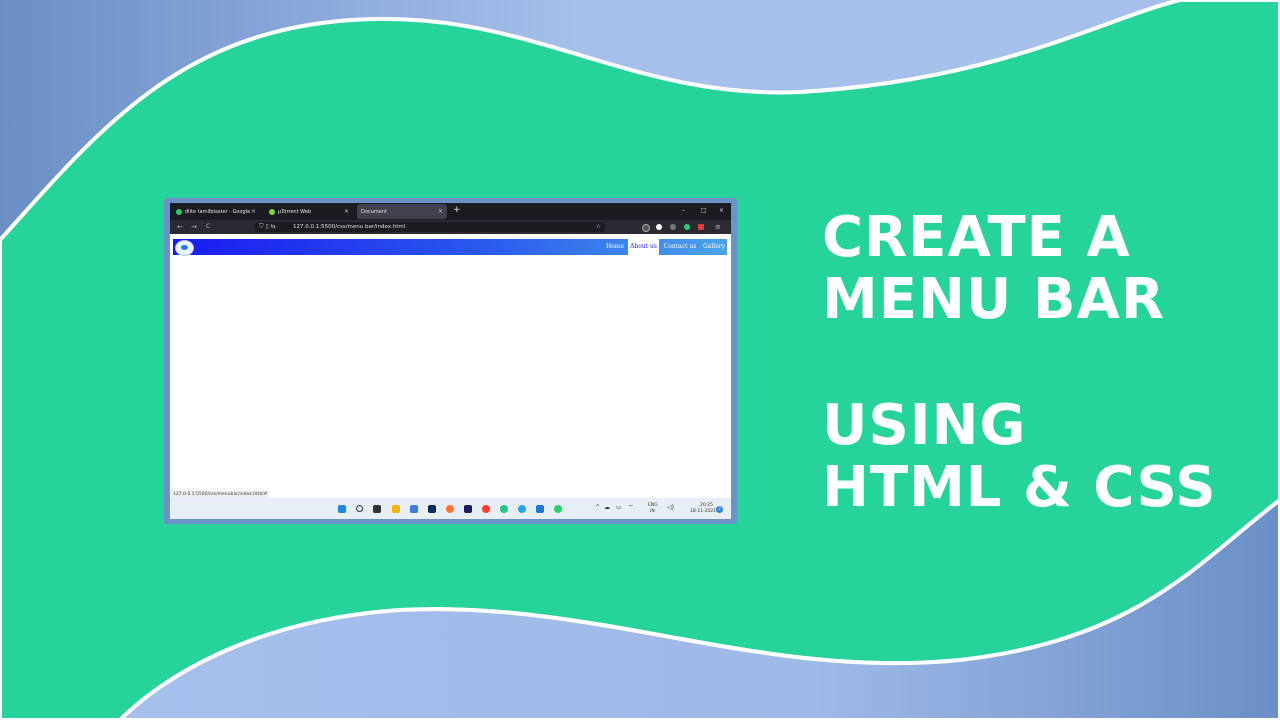 The image size is (1280, 720). What do you see at coordinates (721, 211) in the screenshot?
I see `close-window-button: ×` at bounding box center [721, 211].